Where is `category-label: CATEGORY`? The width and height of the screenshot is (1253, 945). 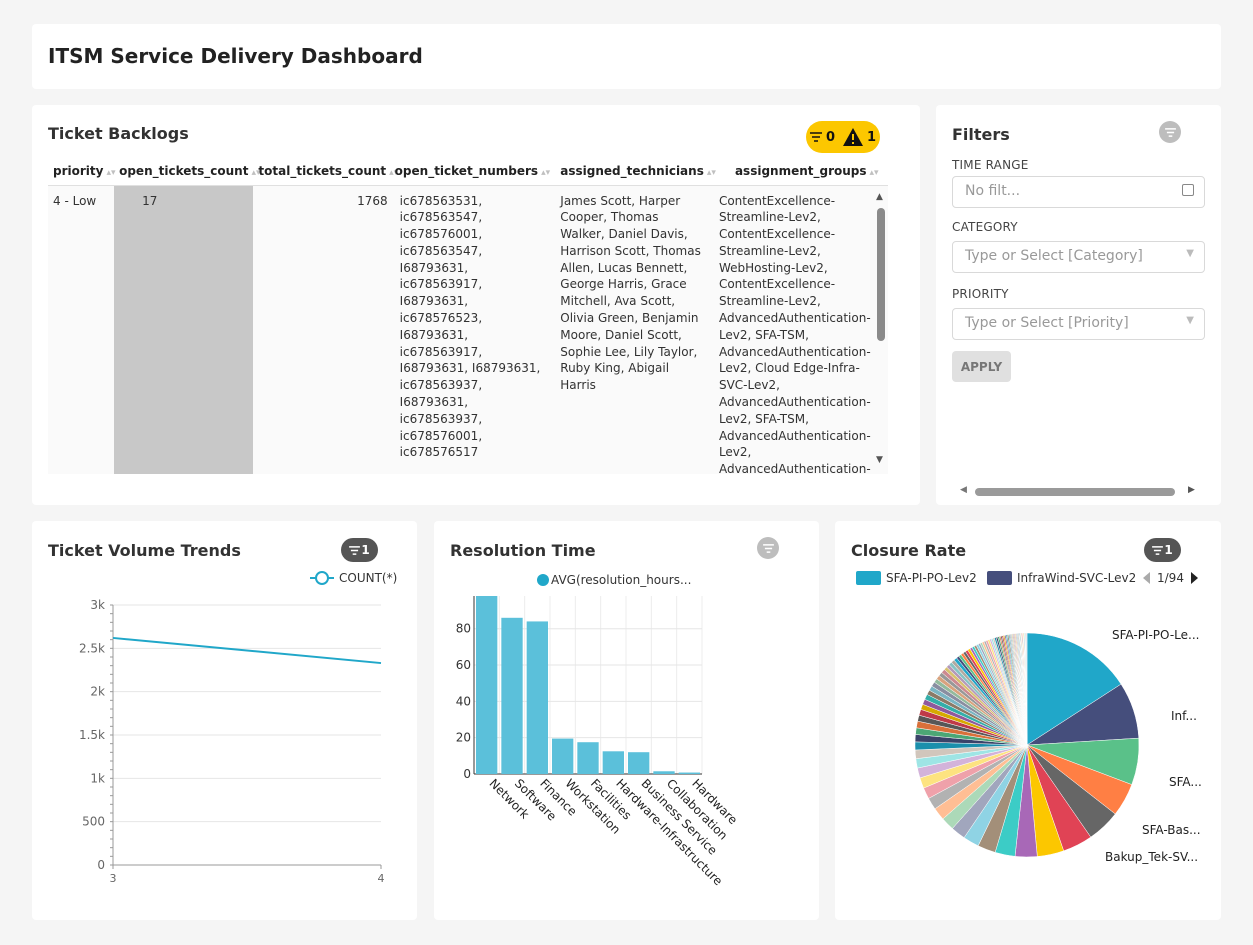 category-label: CATEGORY is located at coordinates (985, 227).